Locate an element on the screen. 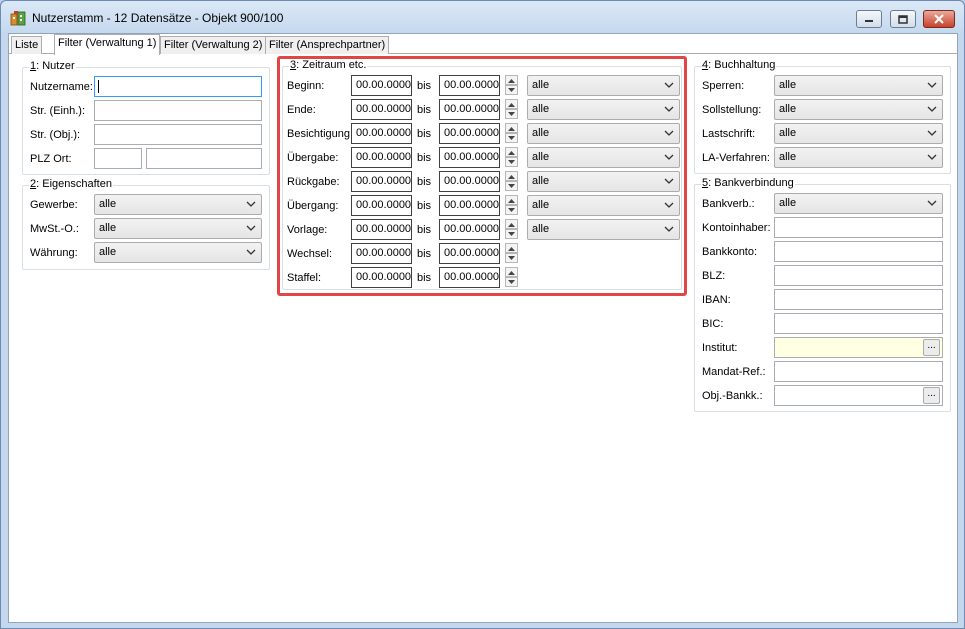 The width and height of the screenshot is (965, 629). group-buchhaltung-title: 4: Buchhaltung is located at coordinates (739, 65).